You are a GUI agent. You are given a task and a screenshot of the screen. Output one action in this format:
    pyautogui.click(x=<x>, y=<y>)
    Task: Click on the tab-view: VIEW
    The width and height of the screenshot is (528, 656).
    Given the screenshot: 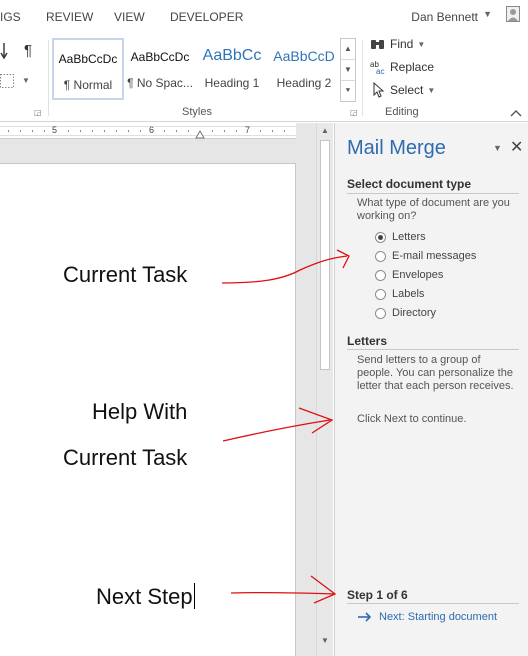 What is the action you would take?
    pyautogui.click(x=129, y=17)
    